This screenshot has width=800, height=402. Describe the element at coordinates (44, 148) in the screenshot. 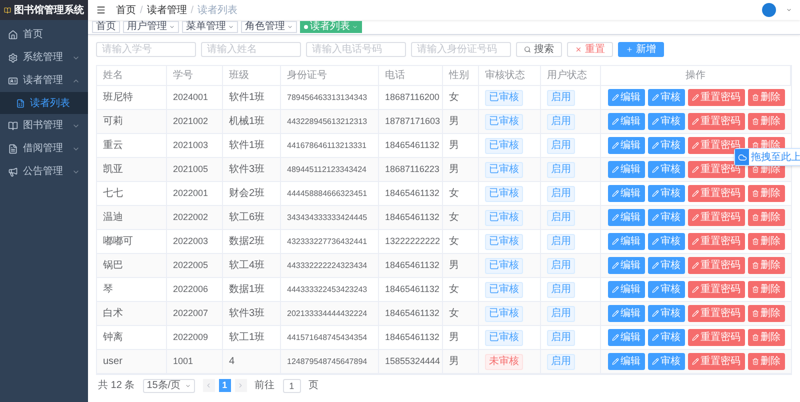

I see `sidebar-item: 借阅管理` at that location.